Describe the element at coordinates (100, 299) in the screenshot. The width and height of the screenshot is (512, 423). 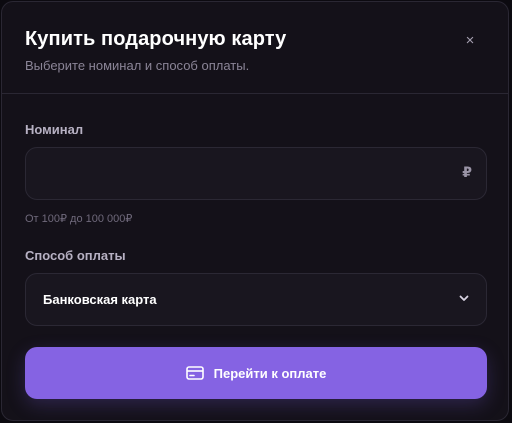
I see `payment-method-value: Банковская карта` at that location.